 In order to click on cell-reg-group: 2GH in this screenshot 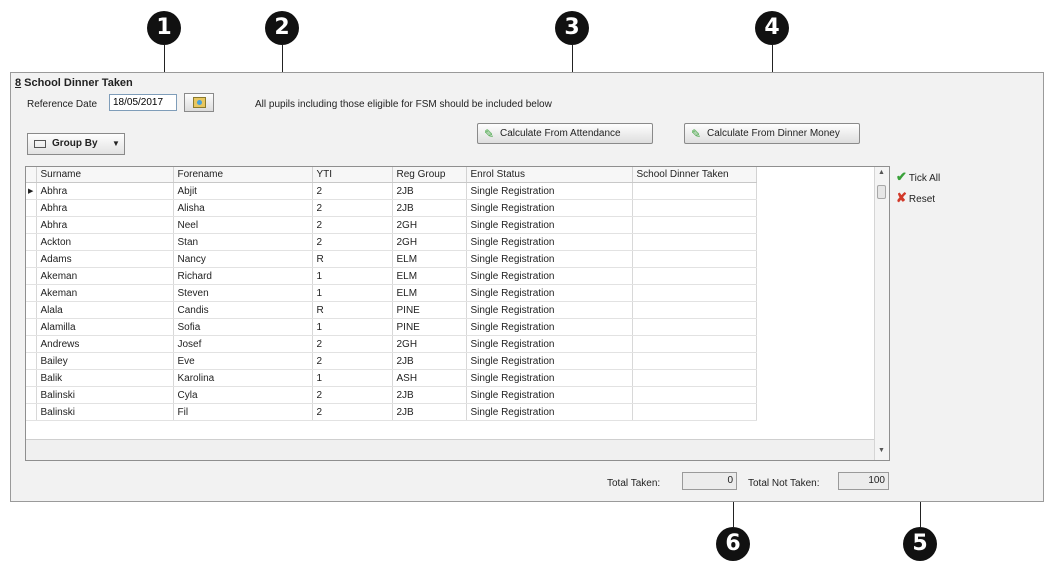, I will do `click(429, 344)`.